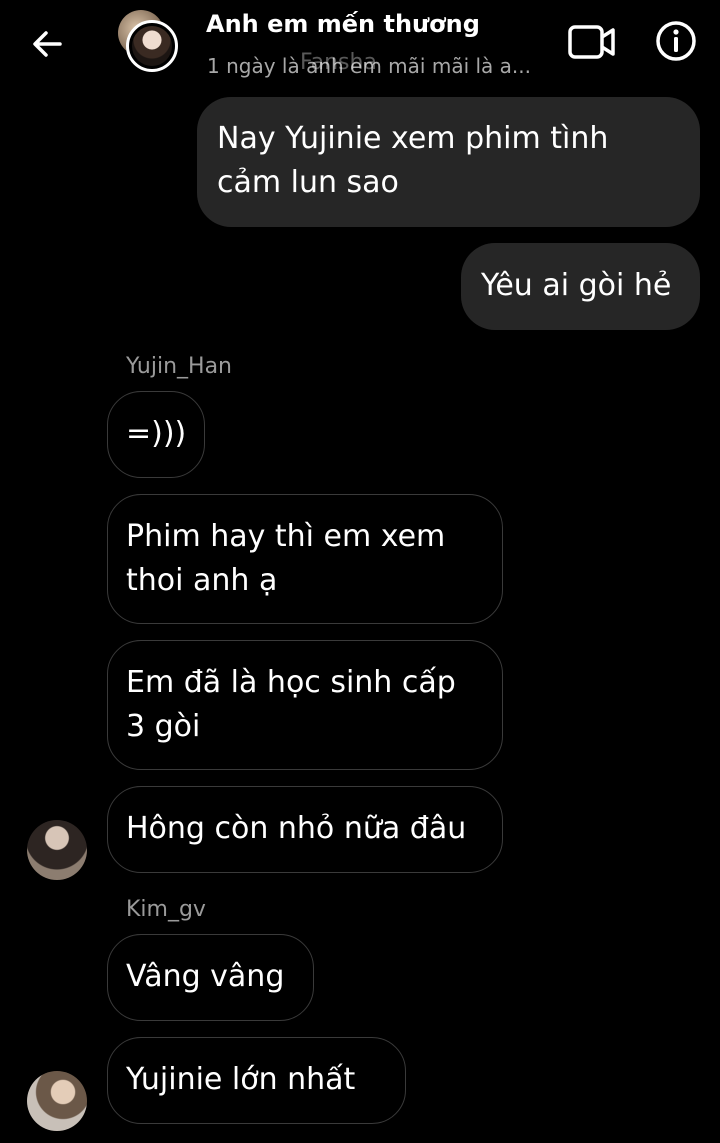 This screenshot has width=720, height=1143. I want to click on message-bubble-outgoing: Nay Yujinie xem phim tình cảm lun sao, so click(448, 162).